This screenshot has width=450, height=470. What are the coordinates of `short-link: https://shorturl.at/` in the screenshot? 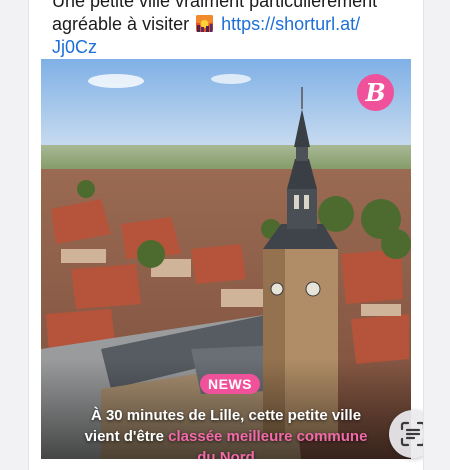 It's located at (290, 24).